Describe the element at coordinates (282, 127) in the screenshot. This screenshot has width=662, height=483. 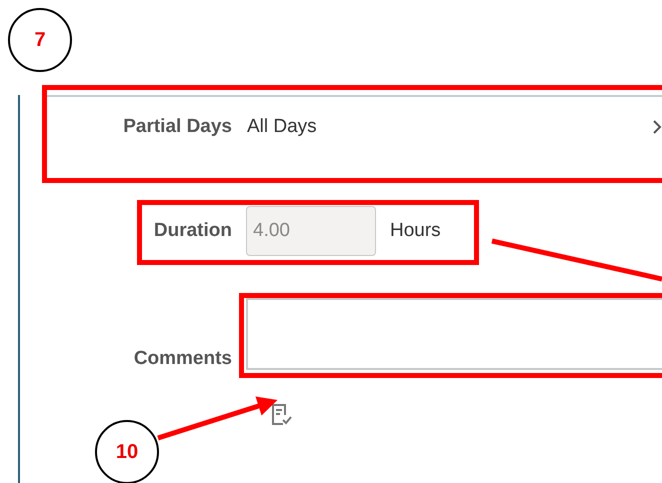
I see `field-value: All Days` at that location.